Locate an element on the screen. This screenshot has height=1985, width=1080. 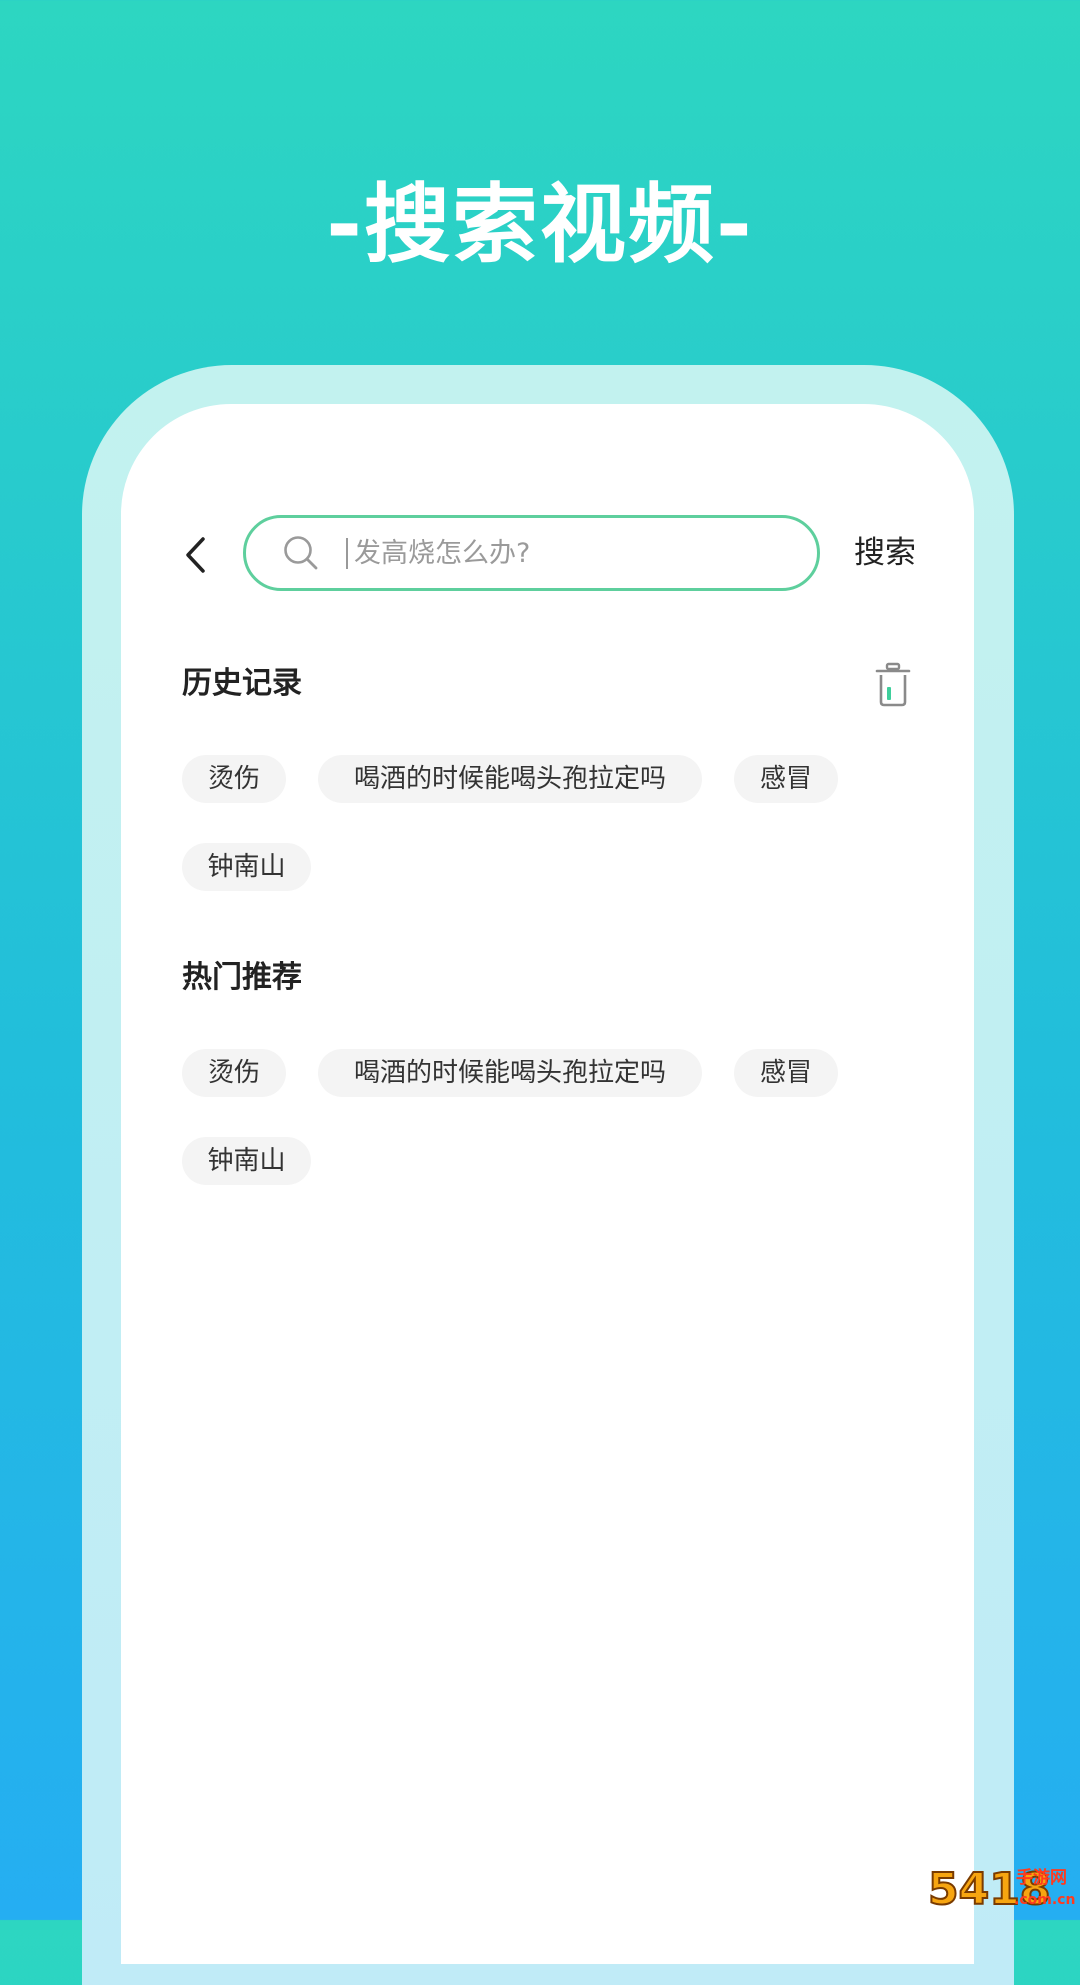
watermark-logo: 5418 手游网 .com.cn is located at coordinates (1003, 1892).